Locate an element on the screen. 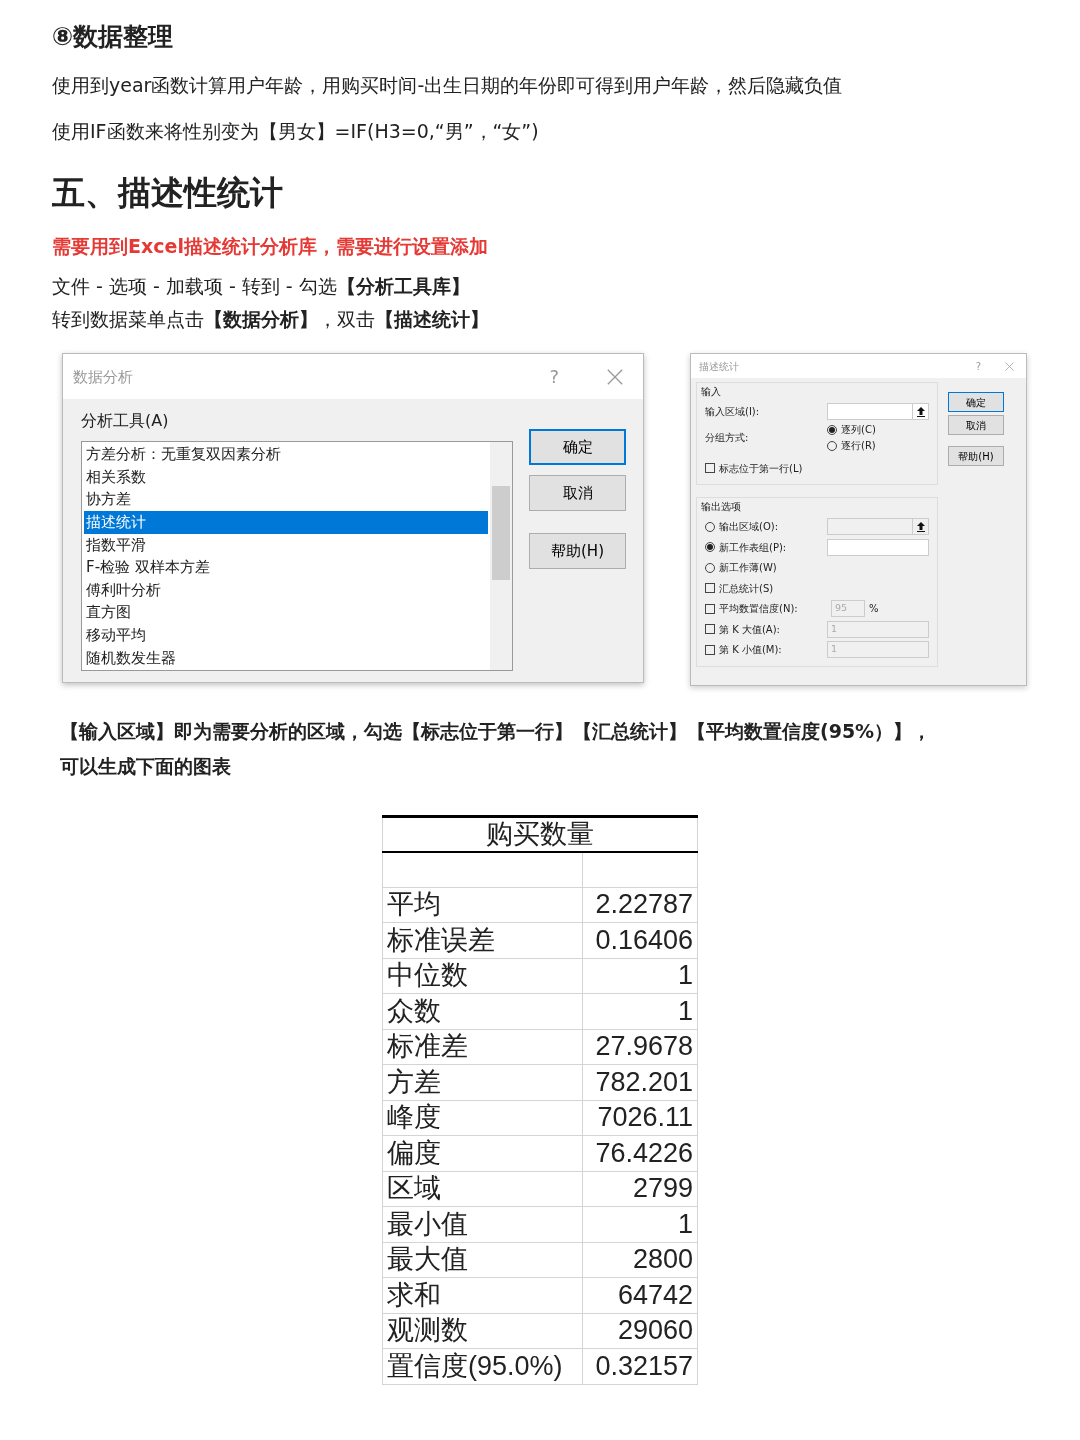 This screenshot has height=1440, width=1080. option-label: 标志位于第一行(L) is located at coordinates (761, 468).